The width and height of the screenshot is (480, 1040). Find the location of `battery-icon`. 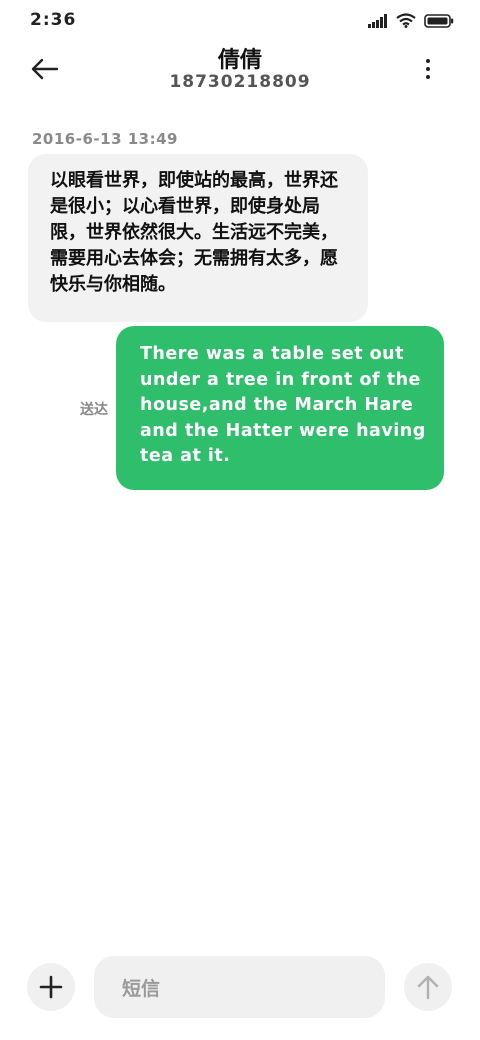

battery-icon is located at coordinates (439, 21).